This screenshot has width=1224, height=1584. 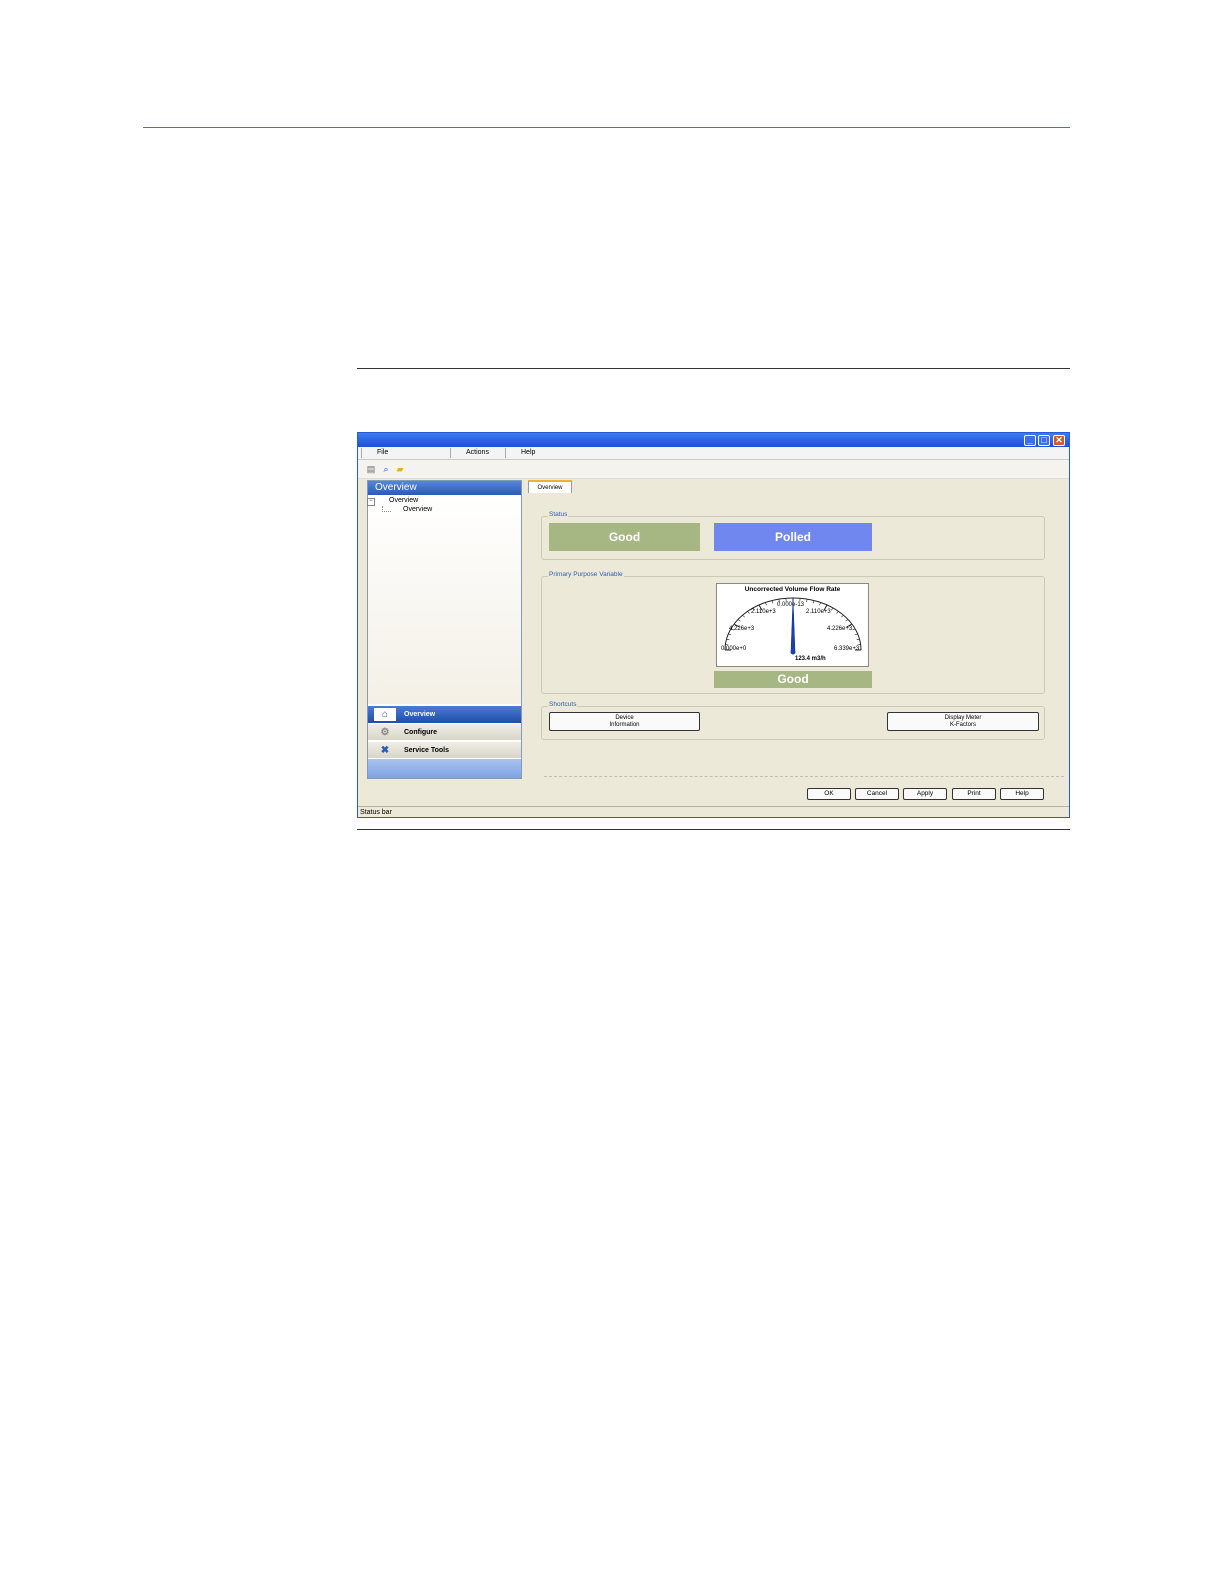 What do you see at coordinates (974, 794) in the screenshot?
I see `print-button: Print` at bounding box center [974, 794].